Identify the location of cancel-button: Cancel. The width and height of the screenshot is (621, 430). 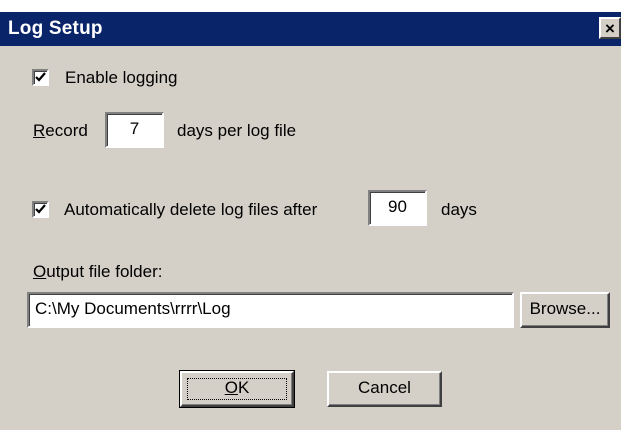
(384, 389).